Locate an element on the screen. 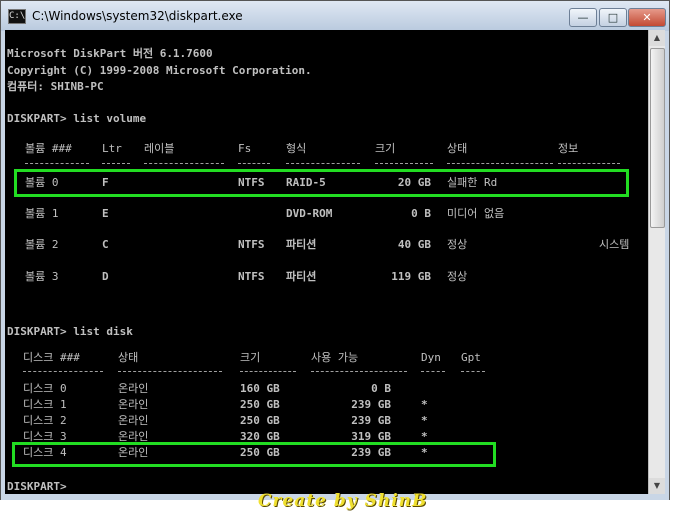 Image resolution: width=683 pixels, height=525 pixels. disk-cell-free: 0 B is located at coordinates (381, 388).